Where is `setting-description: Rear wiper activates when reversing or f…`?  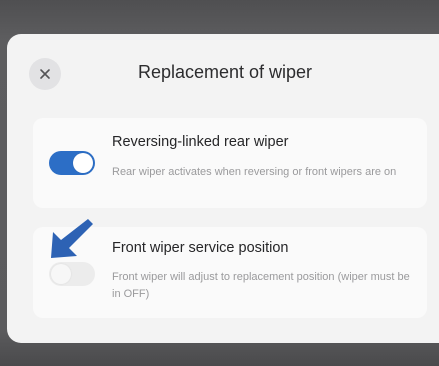 setting-description: Rear wiper activates when reversing or f… is located at coordinates (254, 172).